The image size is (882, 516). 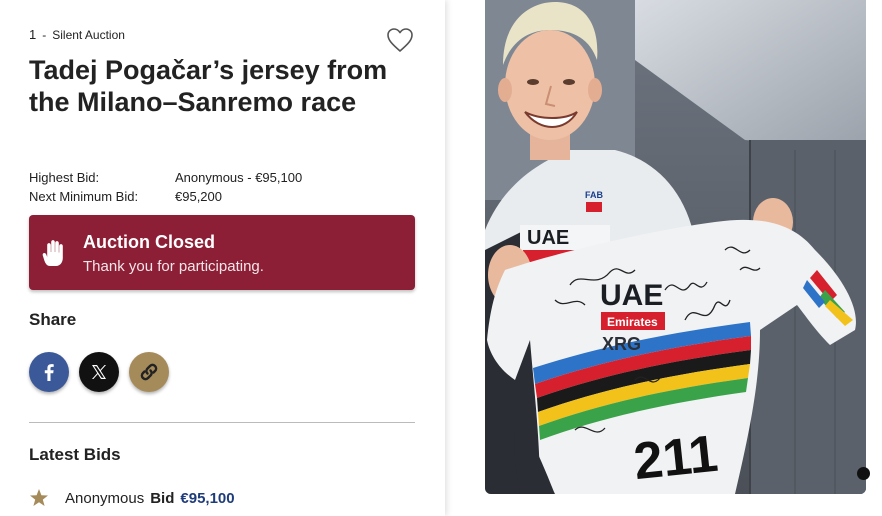 I want to click on highest-bid-label: Highest Bid:, so click(x=64, y=177).